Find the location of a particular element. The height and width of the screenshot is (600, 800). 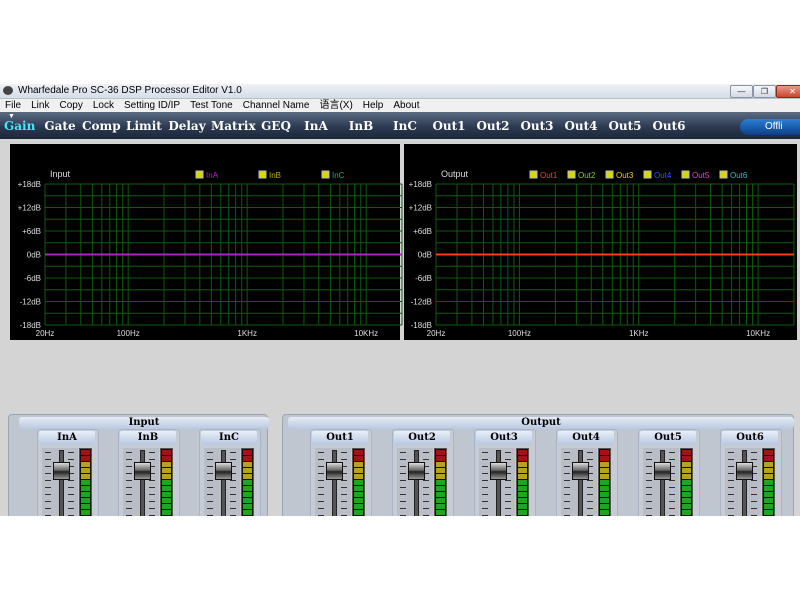

menu-item-8: Help is located at coordinates (373, 105).